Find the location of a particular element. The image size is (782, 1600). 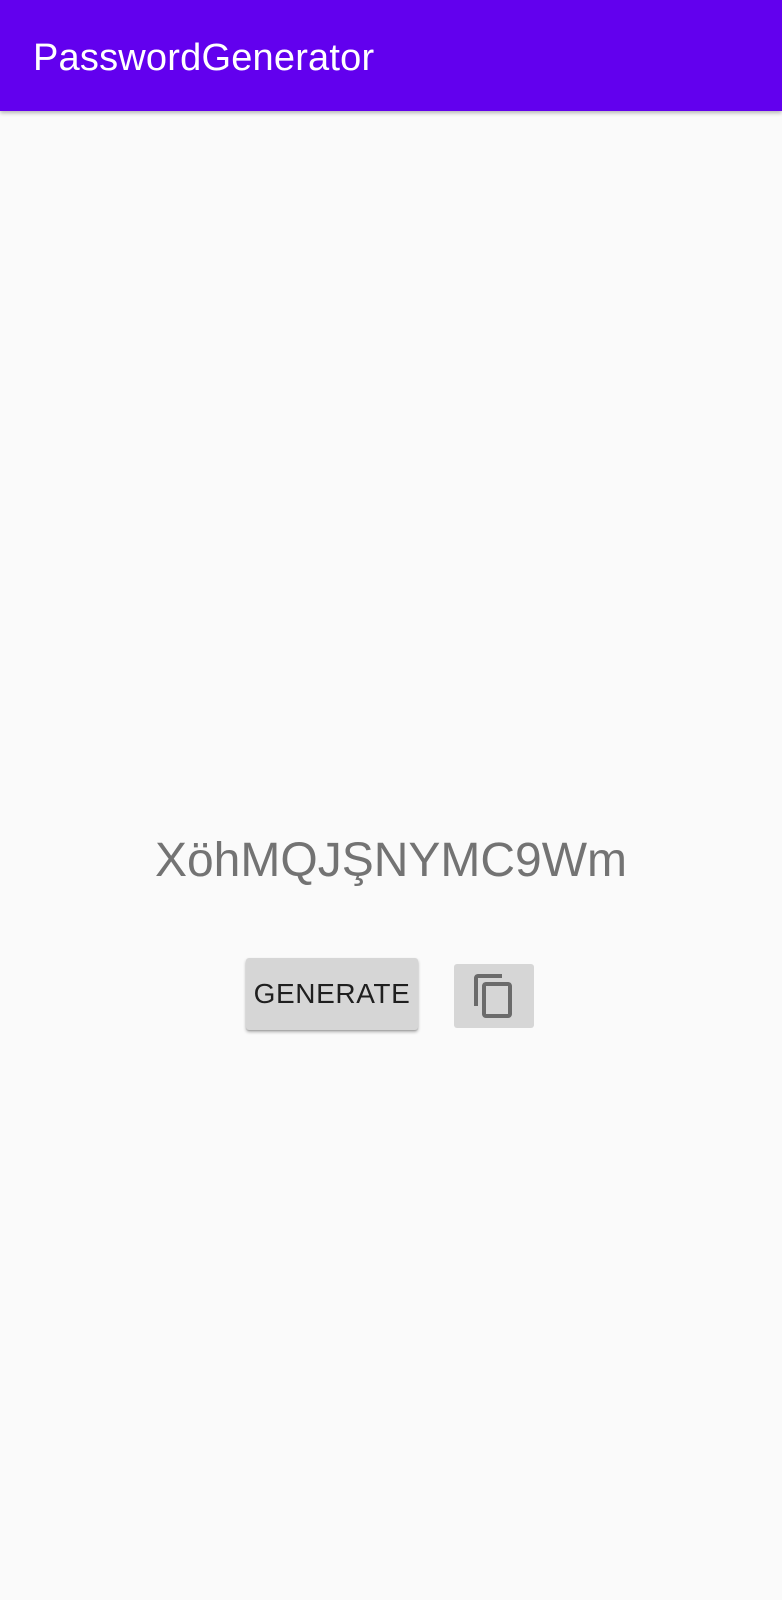

generate-button: GENERATE is located at coordinates (332, 994).